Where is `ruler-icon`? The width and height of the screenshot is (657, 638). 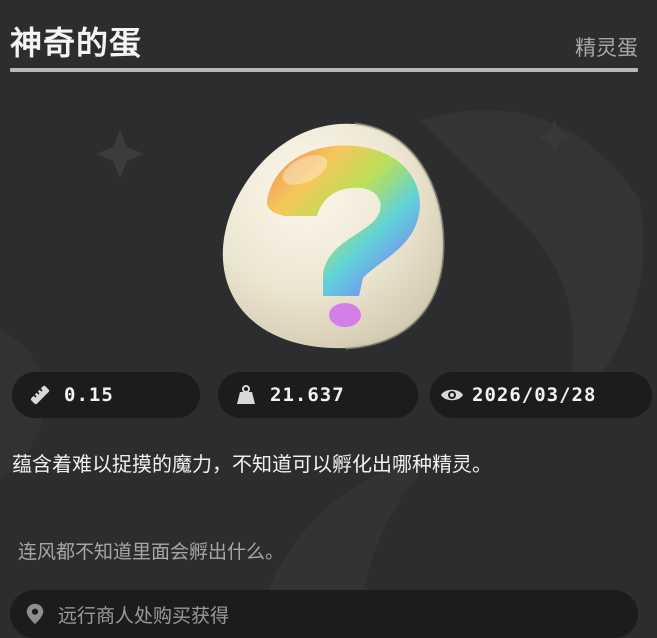 ruler-icon is located at coordinates (40, 395).